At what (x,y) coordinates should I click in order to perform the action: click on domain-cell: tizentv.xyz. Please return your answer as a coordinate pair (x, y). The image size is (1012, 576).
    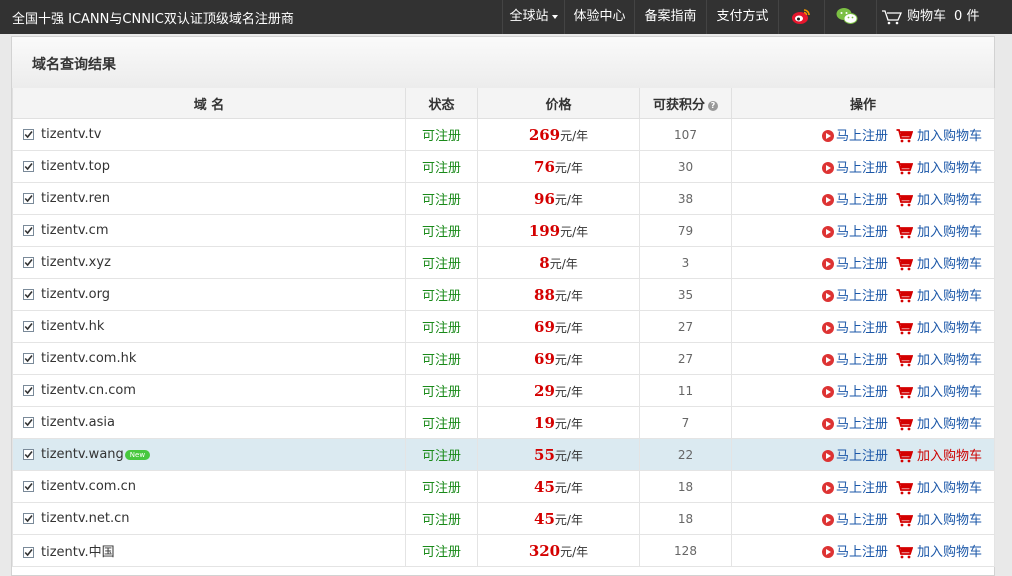
    Looking at the image, I should click on (209, 262).